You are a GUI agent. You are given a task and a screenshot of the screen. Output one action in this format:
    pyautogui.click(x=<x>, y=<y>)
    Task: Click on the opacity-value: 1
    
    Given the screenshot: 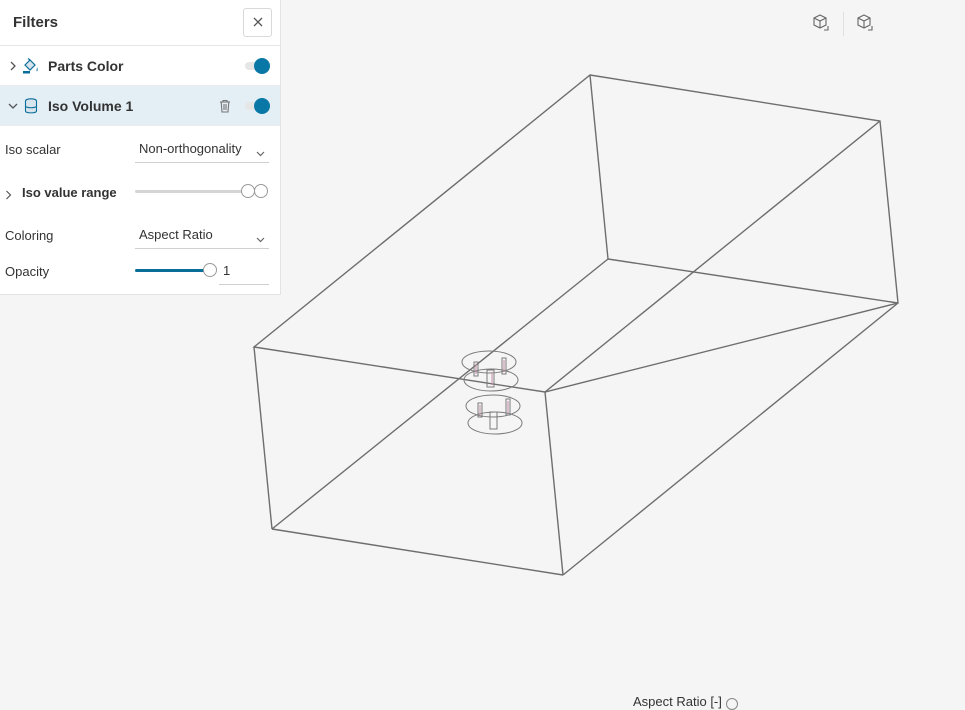 What is the action you would take?
    pyautogui.click(x=227, y=270)
    